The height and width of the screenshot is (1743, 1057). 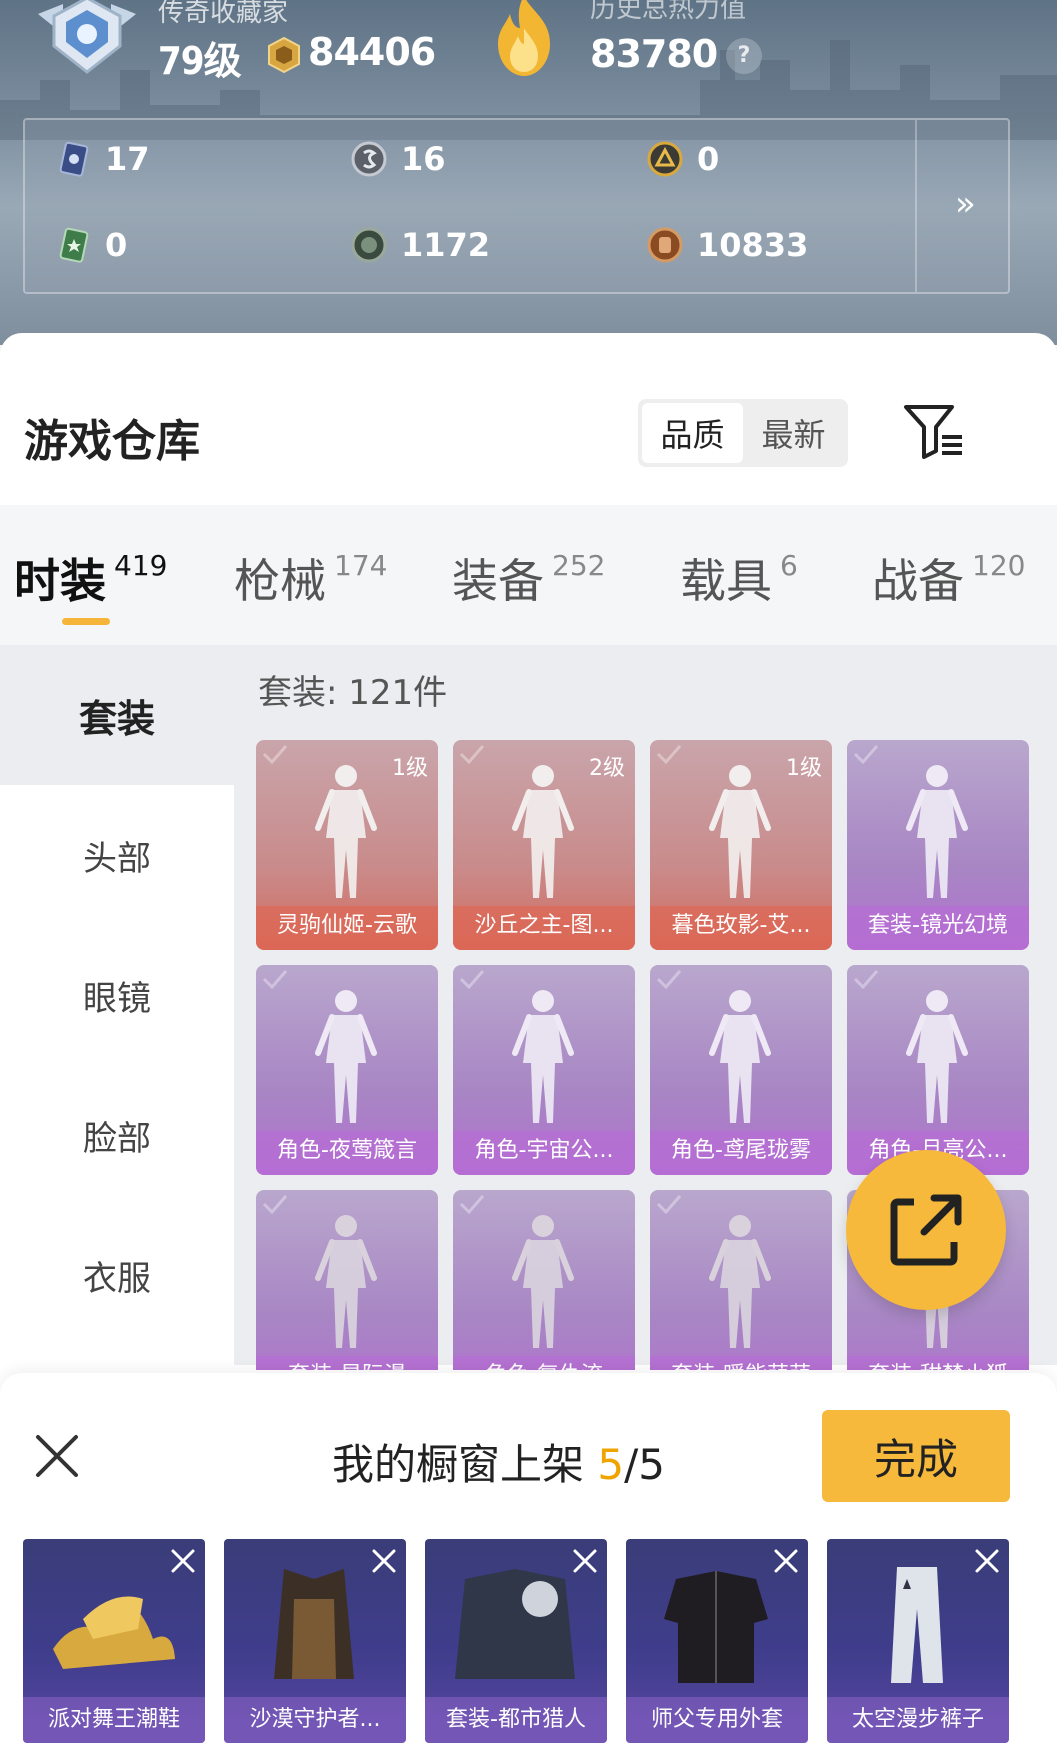 I want to click on help-button: ?, so click(x=744, y=56).